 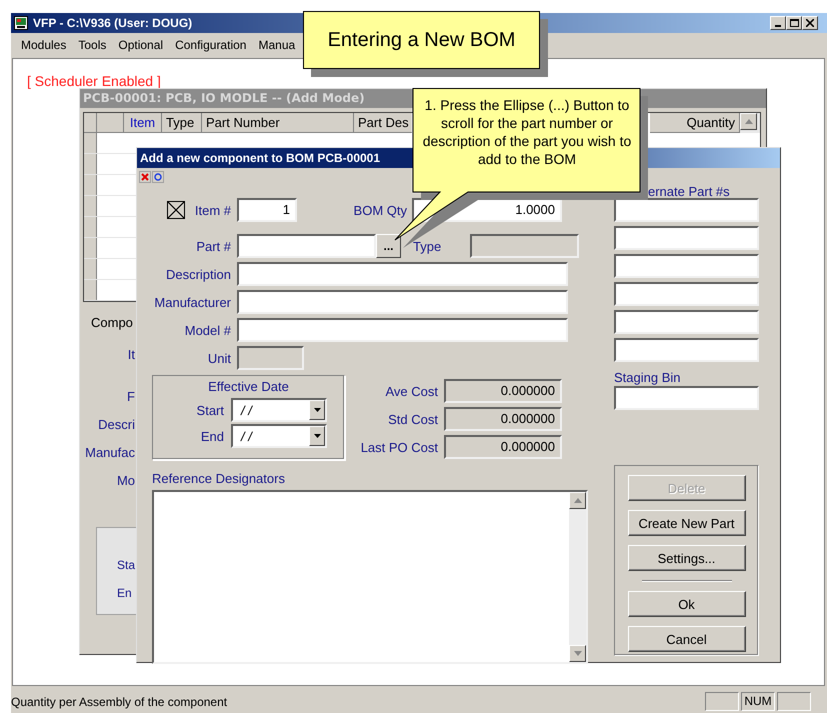 I want to click on maximize-button, so click(x=794, y=23).